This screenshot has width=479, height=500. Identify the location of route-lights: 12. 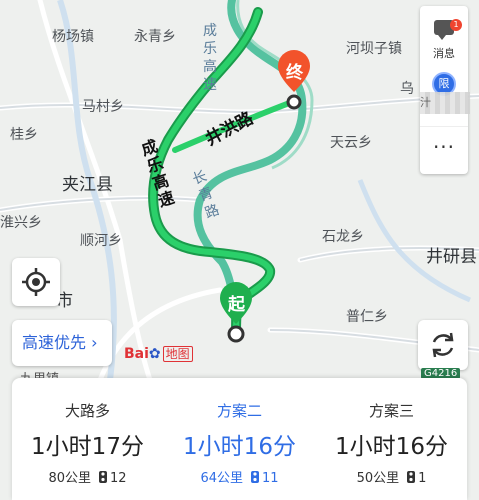
(118, 478).